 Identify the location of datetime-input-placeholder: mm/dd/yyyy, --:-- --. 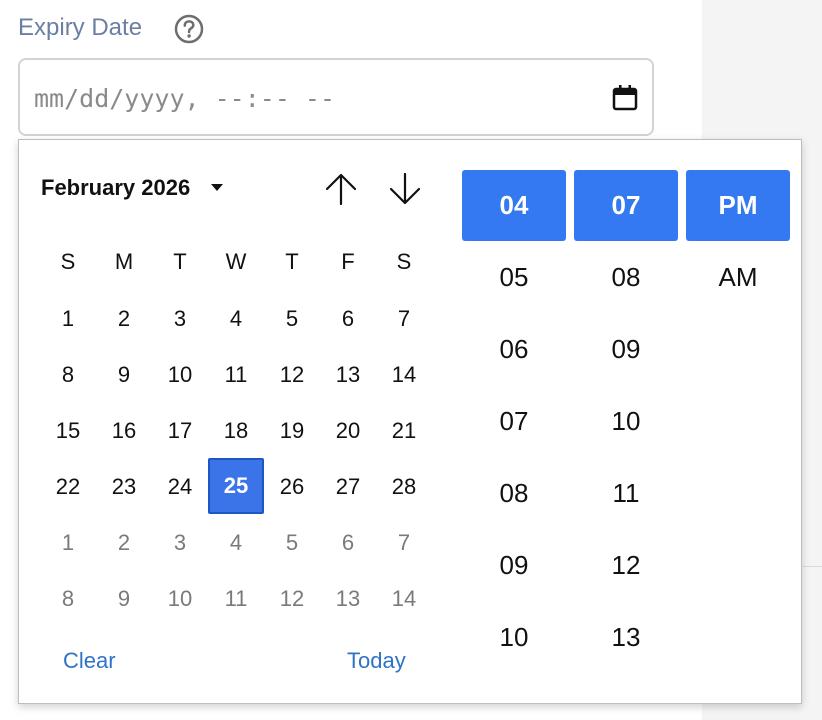
(185, 98).